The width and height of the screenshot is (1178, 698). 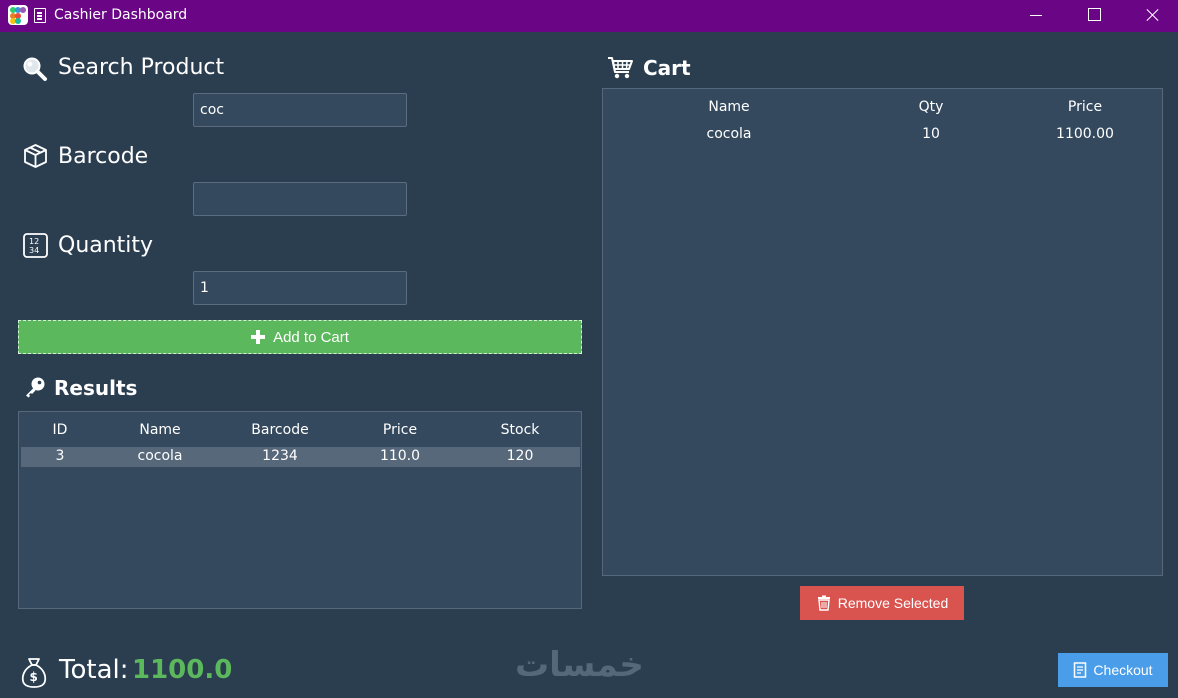 What do you see at coordinates (34, 250) in the screenshot?
I see `svg-text: 34` at bounding box center [34, 250].